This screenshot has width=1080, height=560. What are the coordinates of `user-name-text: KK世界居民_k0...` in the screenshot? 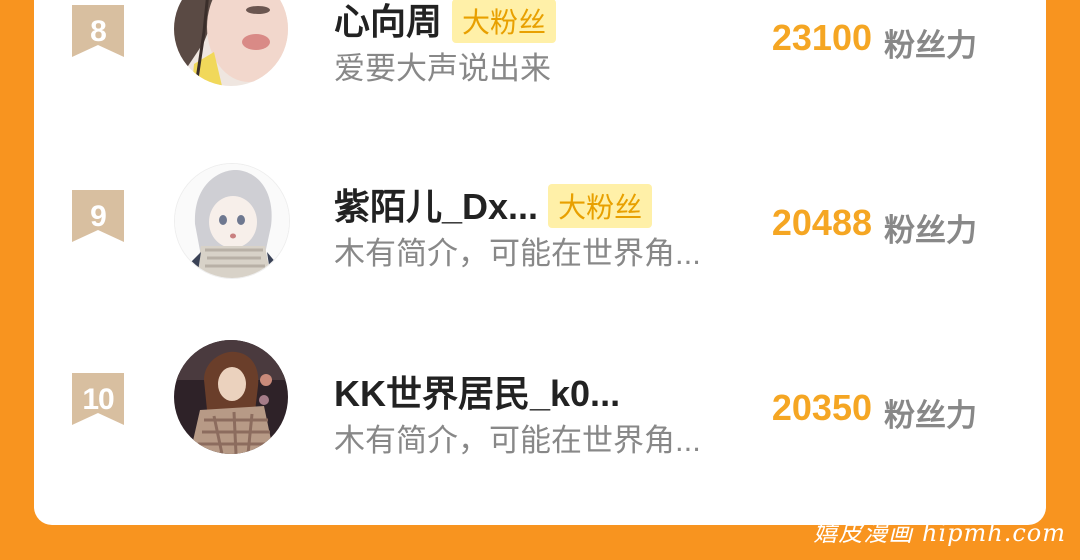 It's located at (477, 393).